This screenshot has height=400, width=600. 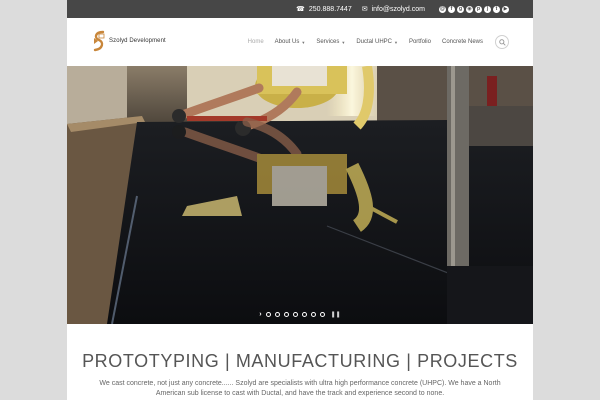 I want to click on nav-about-us: About Us ▼, so click(x=290, y=42).